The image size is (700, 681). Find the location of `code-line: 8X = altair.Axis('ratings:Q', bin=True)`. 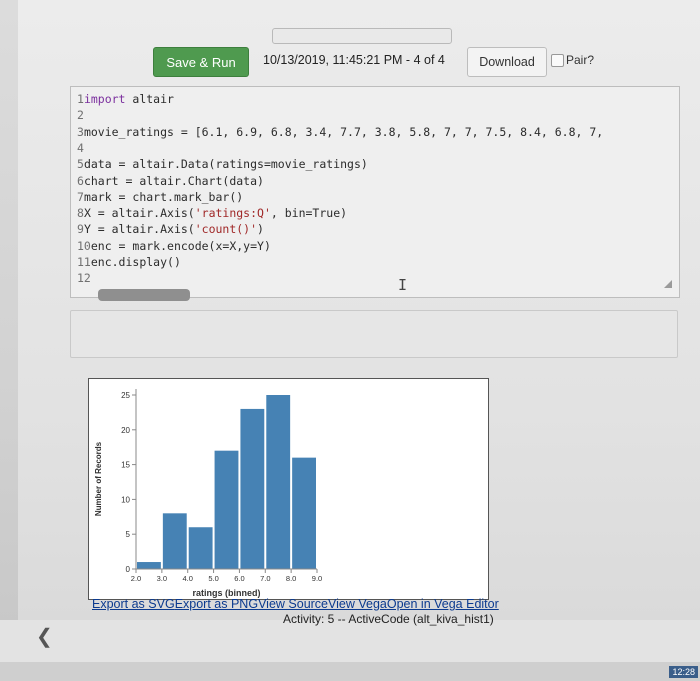

code-line: 8X = altair.Axis('ratings:Q', bin=True) is located at coordinates (212, 213).